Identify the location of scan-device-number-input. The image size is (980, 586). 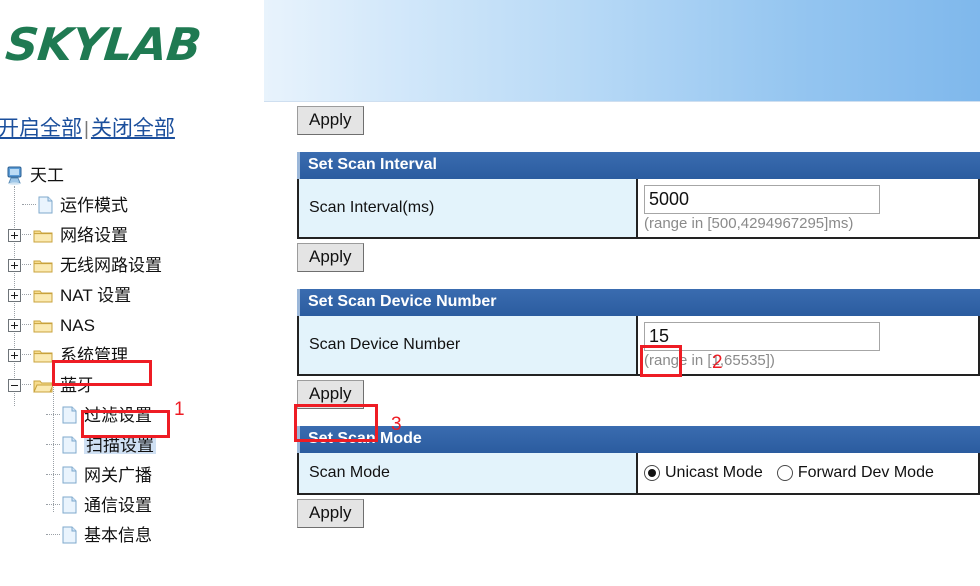
(762, 337).